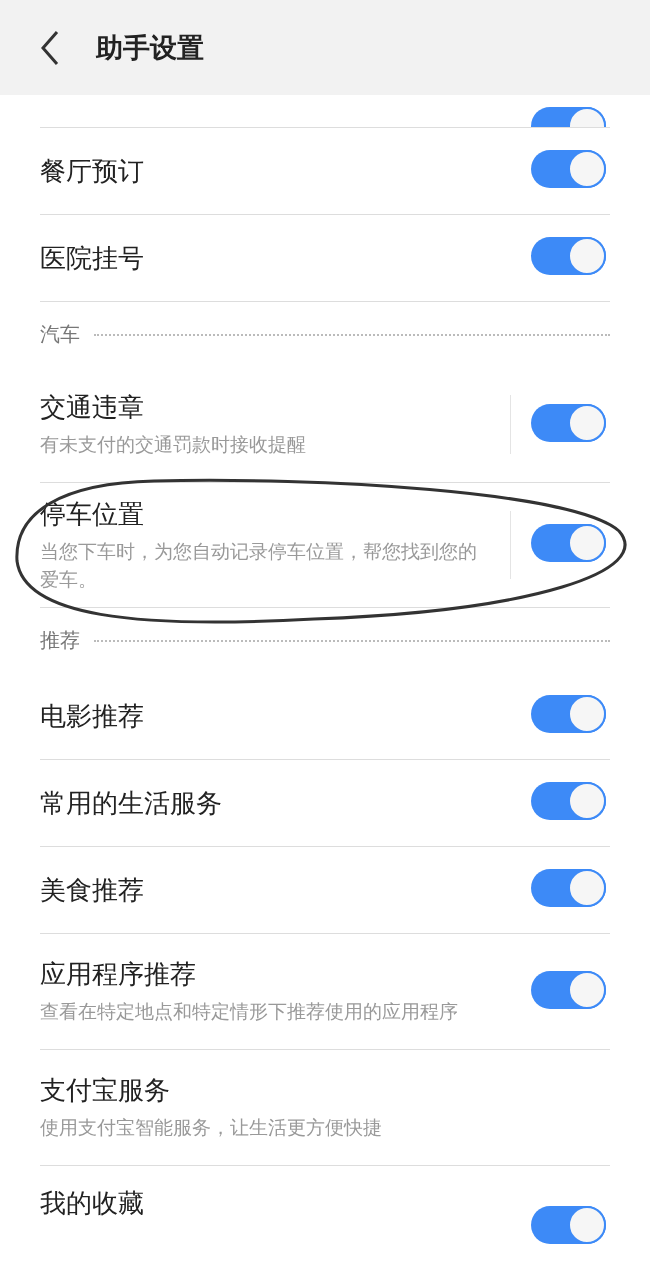 This screenshot has height=1269, width=650. Describe the element at coordinates (92, 408) in the screenshot. I see `setting-title: 交通违章` at that location.